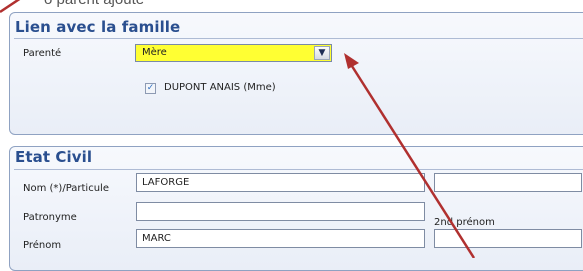 The width and height of the screenshot is (583, 271). Describe the element at coordinates (54, 157) in the screenshot. I see `etat-civil-title: Etat Civil` at that location.